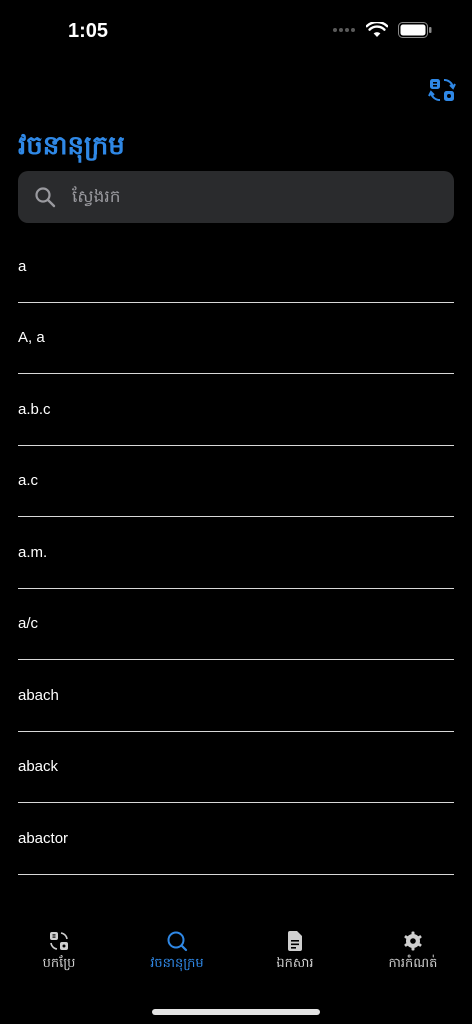 The height and width of the screenshot is (1024, 472). What do you see at coordinates (415, 30) in the screenshot?
I see `battery-icon` at bounding box center [415, 30].